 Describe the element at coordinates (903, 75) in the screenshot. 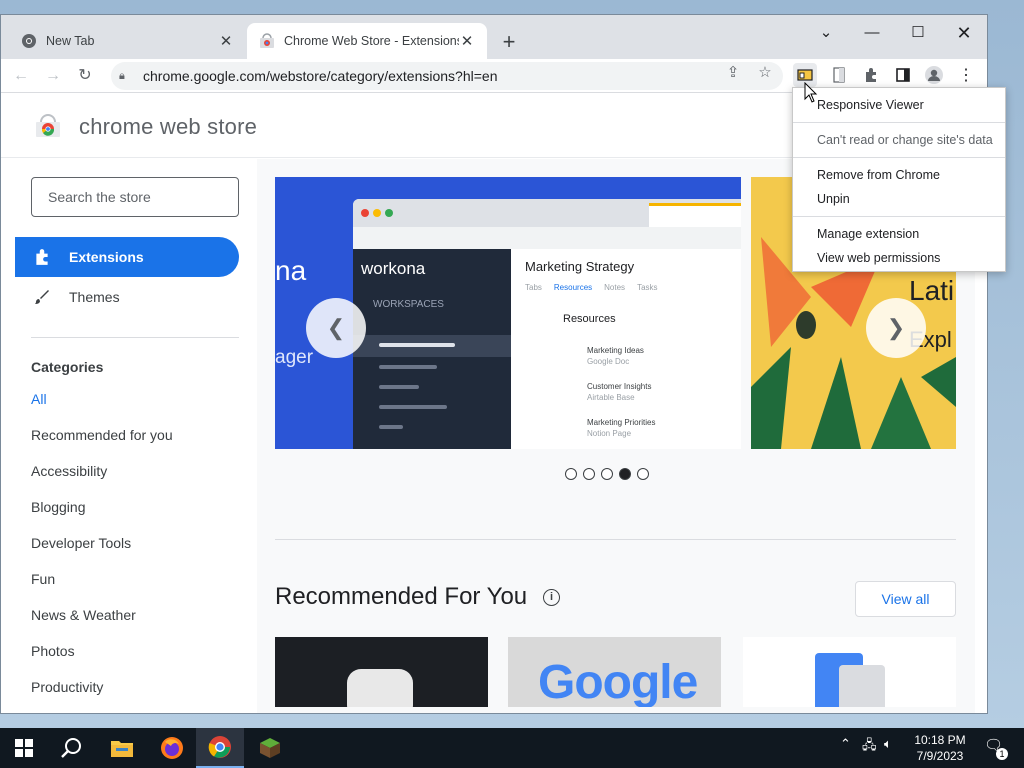

I see `side-panel-icon` at that location.